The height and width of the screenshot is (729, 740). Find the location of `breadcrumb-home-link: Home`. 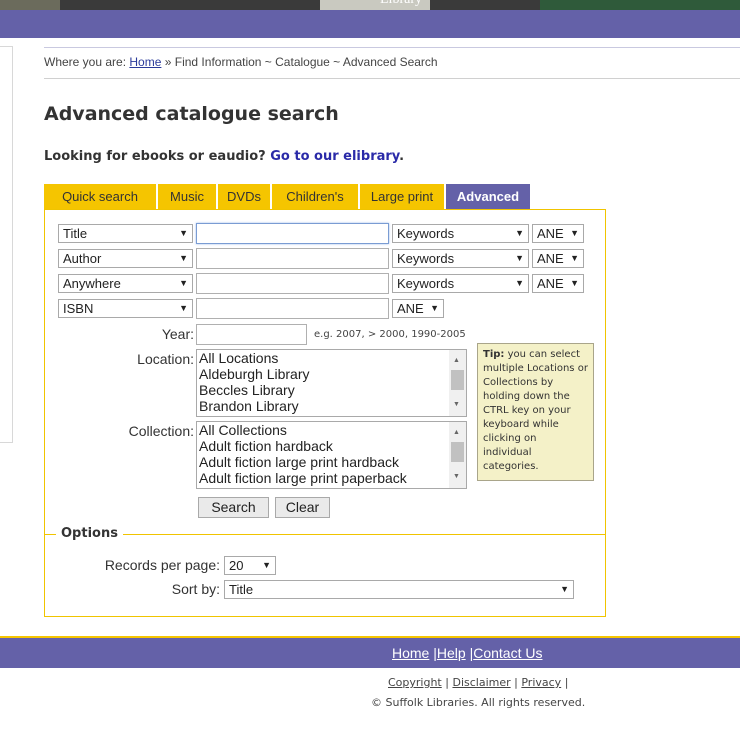

breadcrumb-home-link: Home is located at coordinates (145, 62).